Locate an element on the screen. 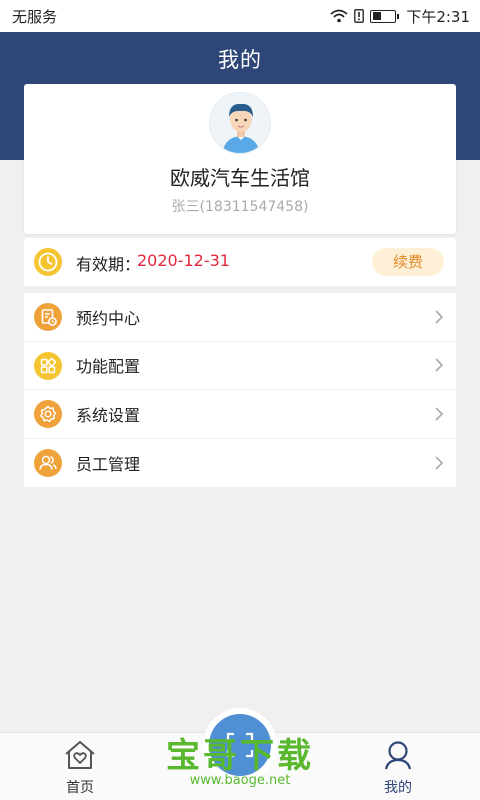  avatar is located at coordinates (240, 123).